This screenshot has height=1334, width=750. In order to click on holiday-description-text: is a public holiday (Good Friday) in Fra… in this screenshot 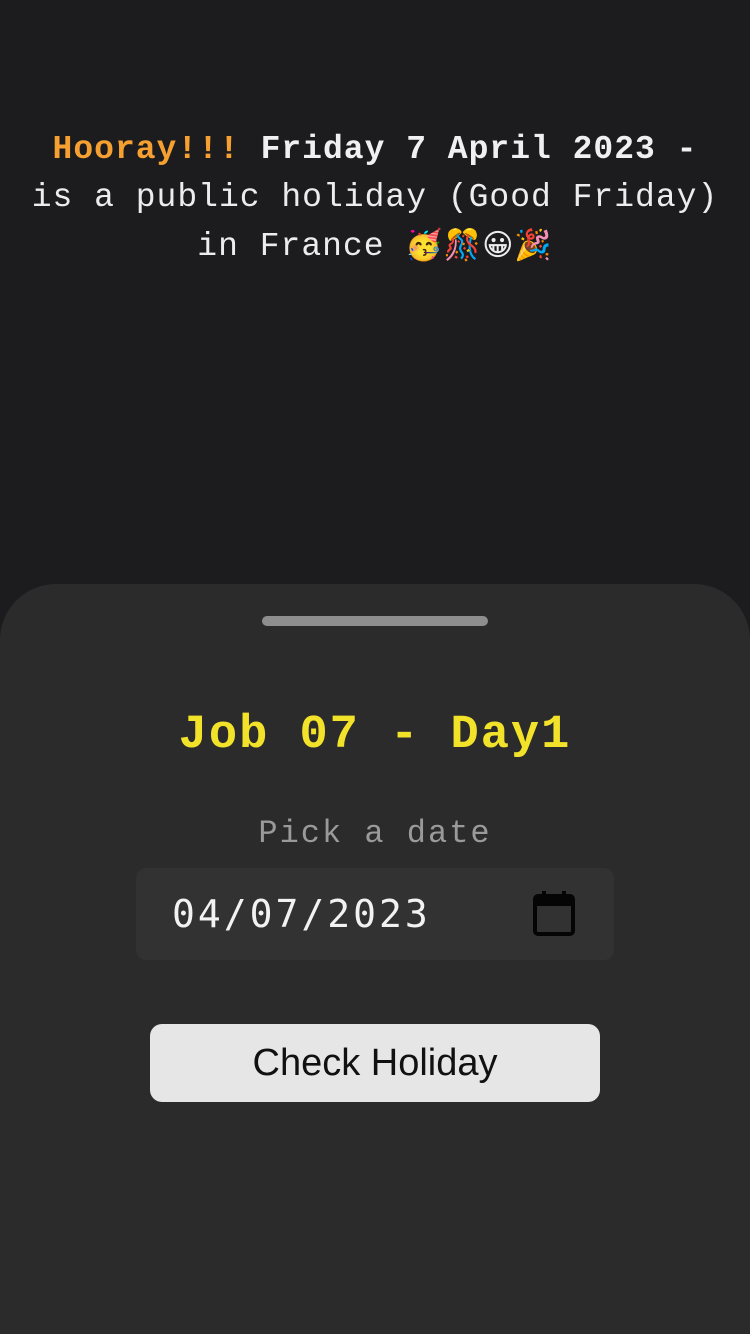, I will do `click(375, 222)`.